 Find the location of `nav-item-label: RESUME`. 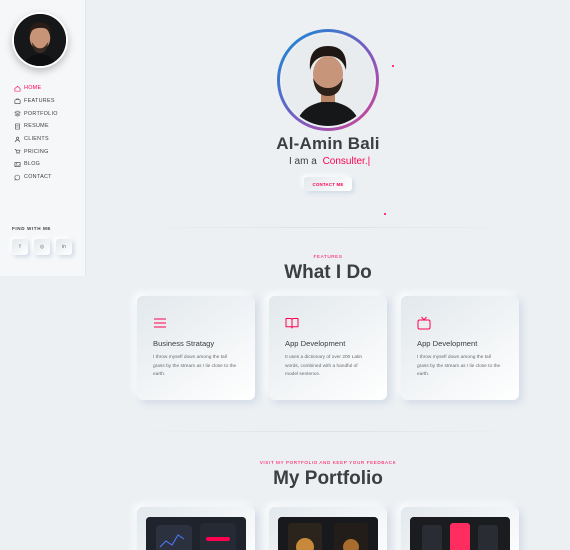

nav-item-label: RESUME is located at coordinates (36, 126).